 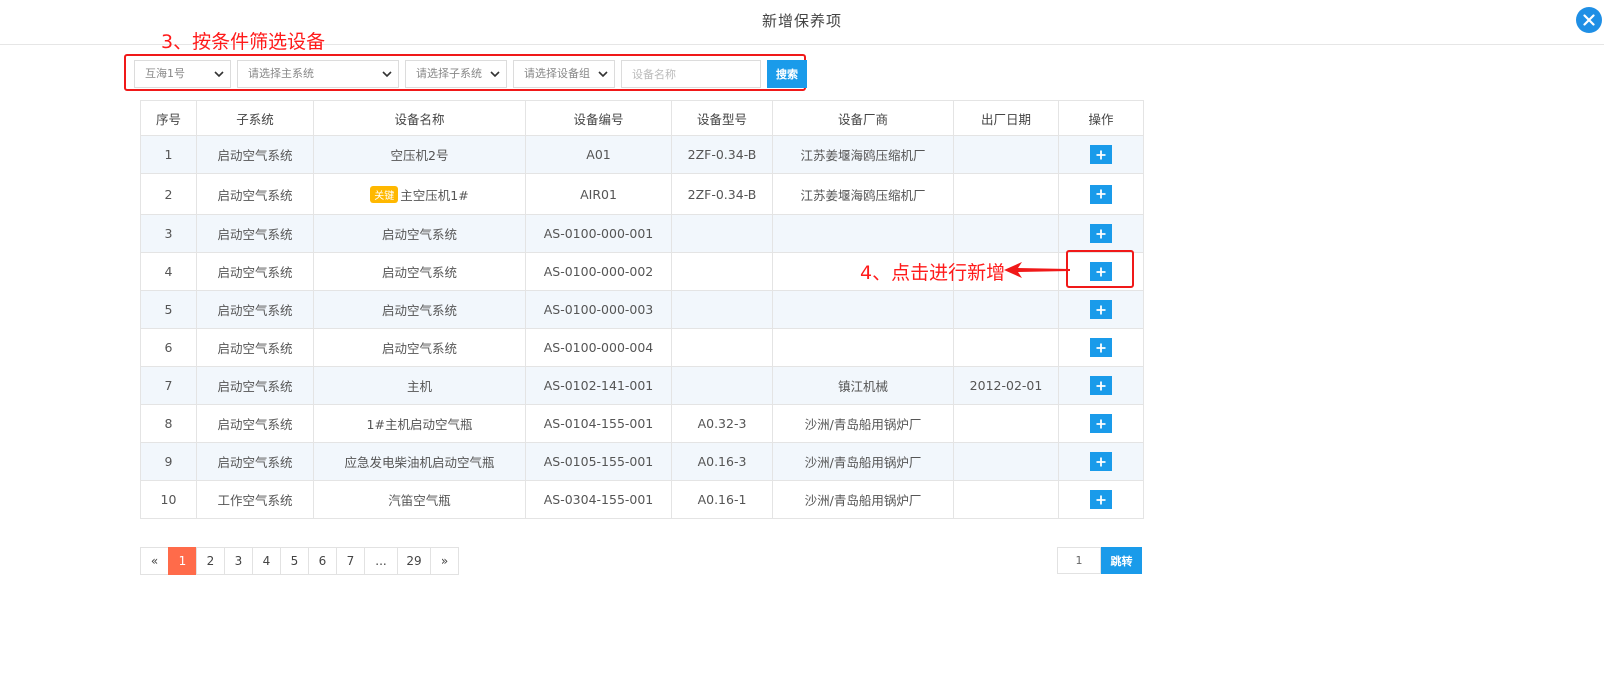 I want to click on cell-no: 5, so click(x=168, y=309).